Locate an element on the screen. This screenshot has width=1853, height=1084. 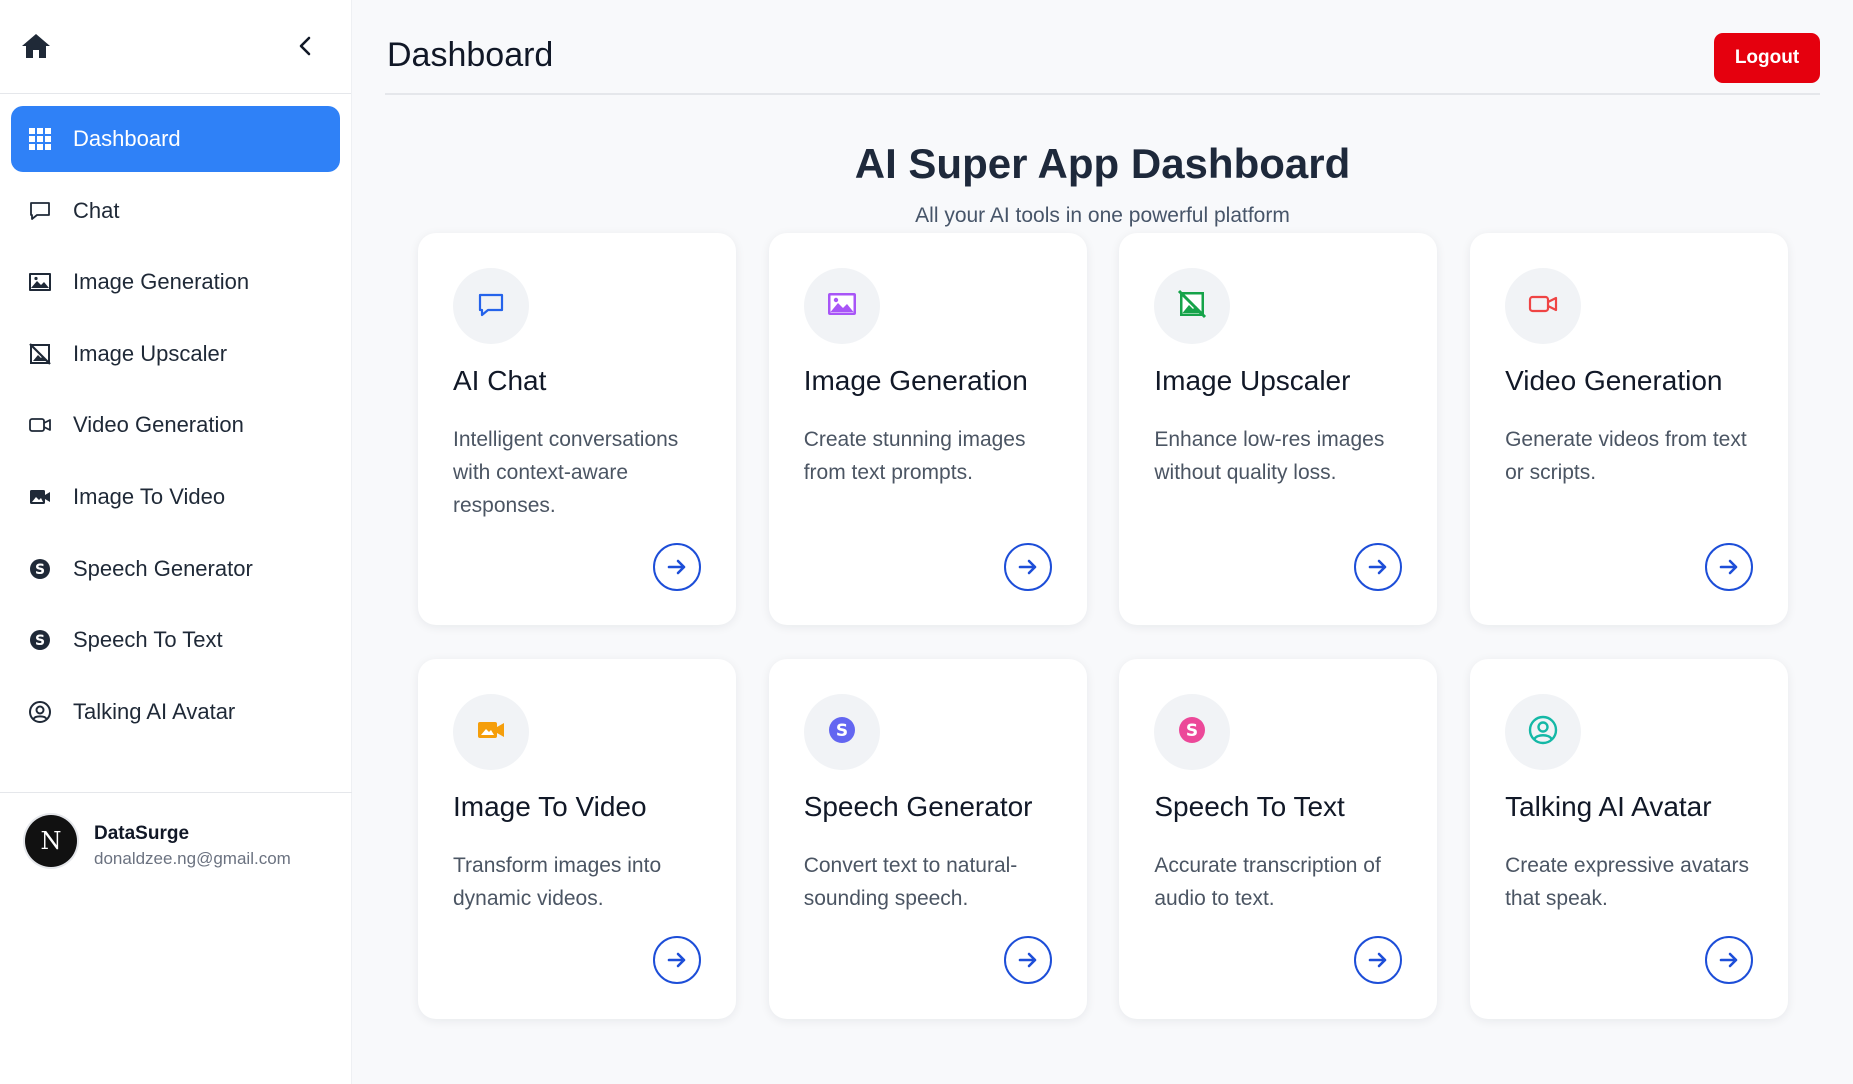
sidebar-item-label: Video Generation is located at coordinates (158, 425).